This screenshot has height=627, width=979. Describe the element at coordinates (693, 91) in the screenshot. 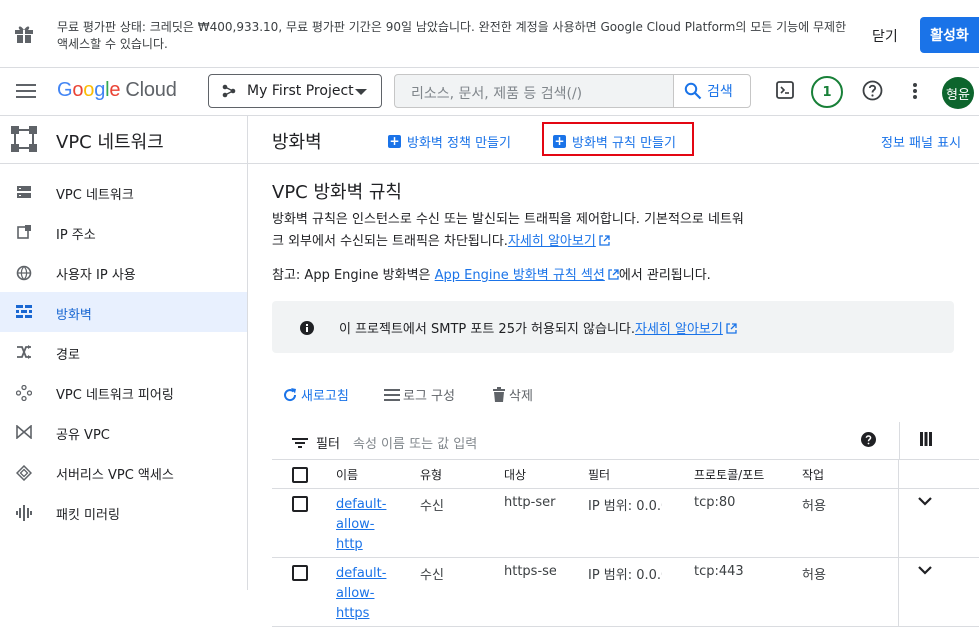

I see `search-icon` at that location.